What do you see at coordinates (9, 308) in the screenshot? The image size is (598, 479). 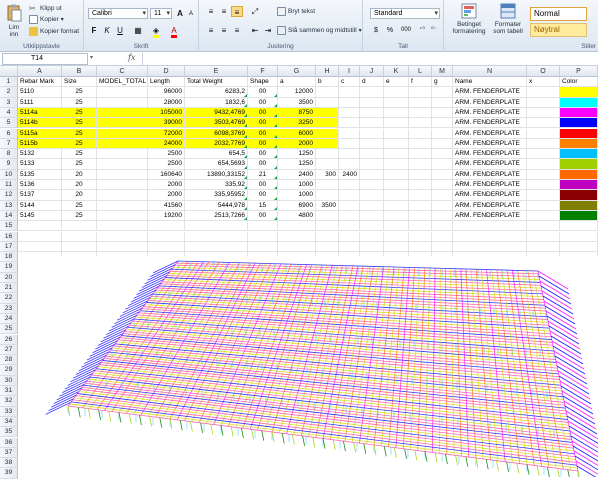 I see `row-header-23: 23` at bounding box center [9, 308].